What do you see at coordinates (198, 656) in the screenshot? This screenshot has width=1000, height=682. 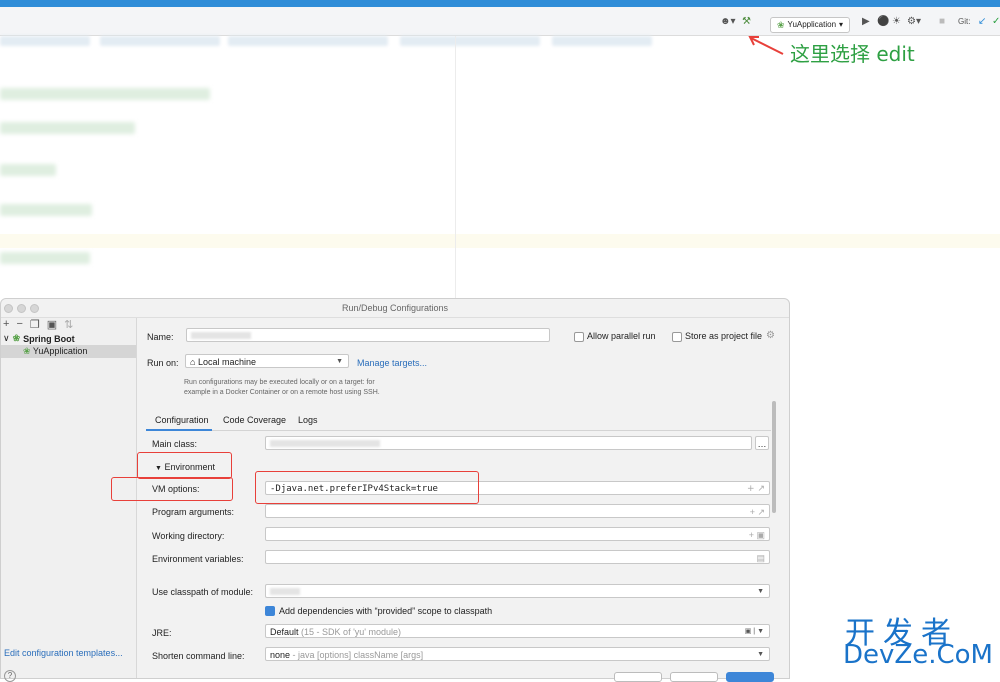 I see `shorten-label: Shorten command line:` at bounding box center [198, 656].